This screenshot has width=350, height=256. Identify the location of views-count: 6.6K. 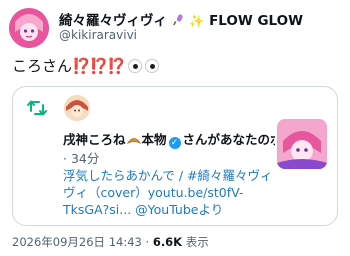
(167, 242).